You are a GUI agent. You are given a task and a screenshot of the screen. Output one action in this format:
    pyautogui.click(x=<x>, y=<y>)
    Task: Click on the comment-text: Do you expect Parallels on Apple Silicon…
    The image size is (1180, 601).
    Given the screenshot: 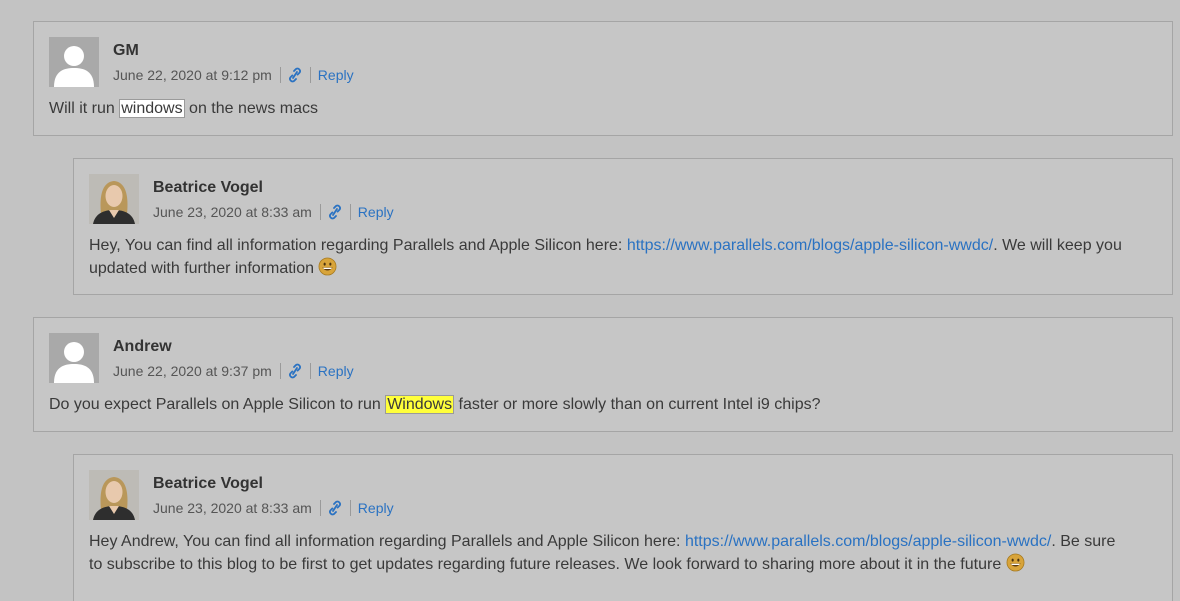 What is the action you would take?
    pyautogui.click(x=217, y=404)
    